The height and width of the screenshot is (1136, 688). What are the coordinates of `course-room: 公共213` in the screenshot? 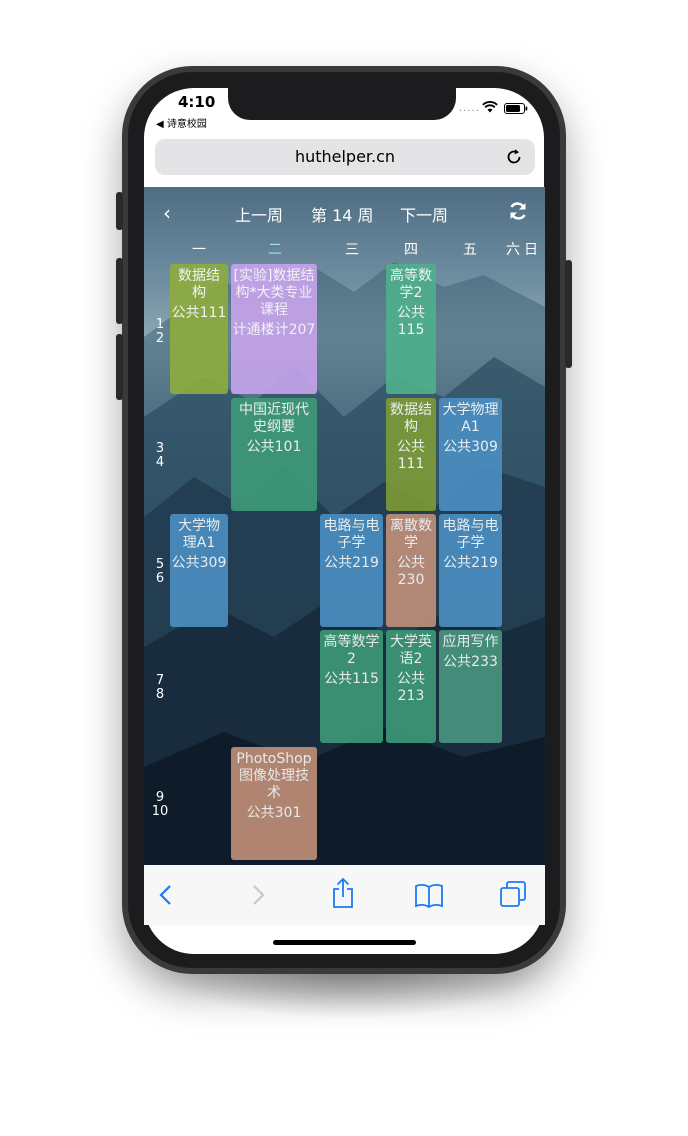 It's located at (411, 687).